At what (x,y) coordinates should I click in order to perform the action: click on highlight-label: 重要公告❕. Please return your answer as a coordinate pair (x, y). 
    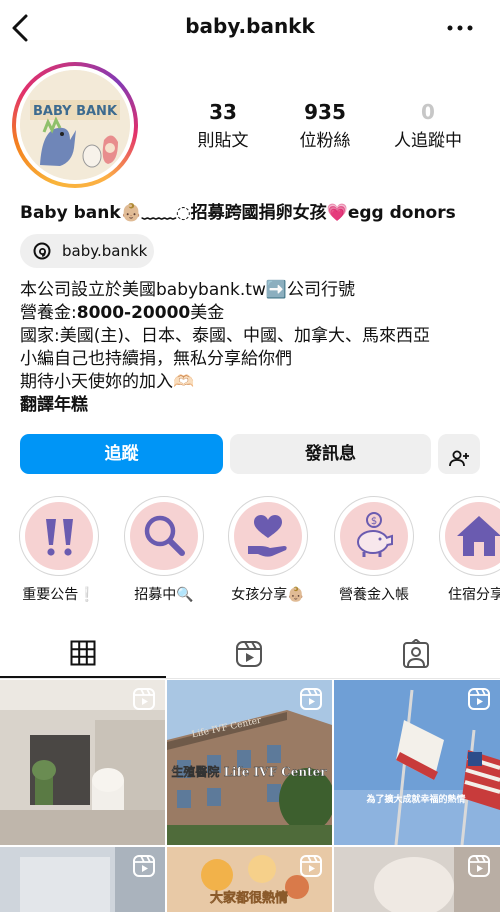
    Looking at the image, I should click on (59, 595).